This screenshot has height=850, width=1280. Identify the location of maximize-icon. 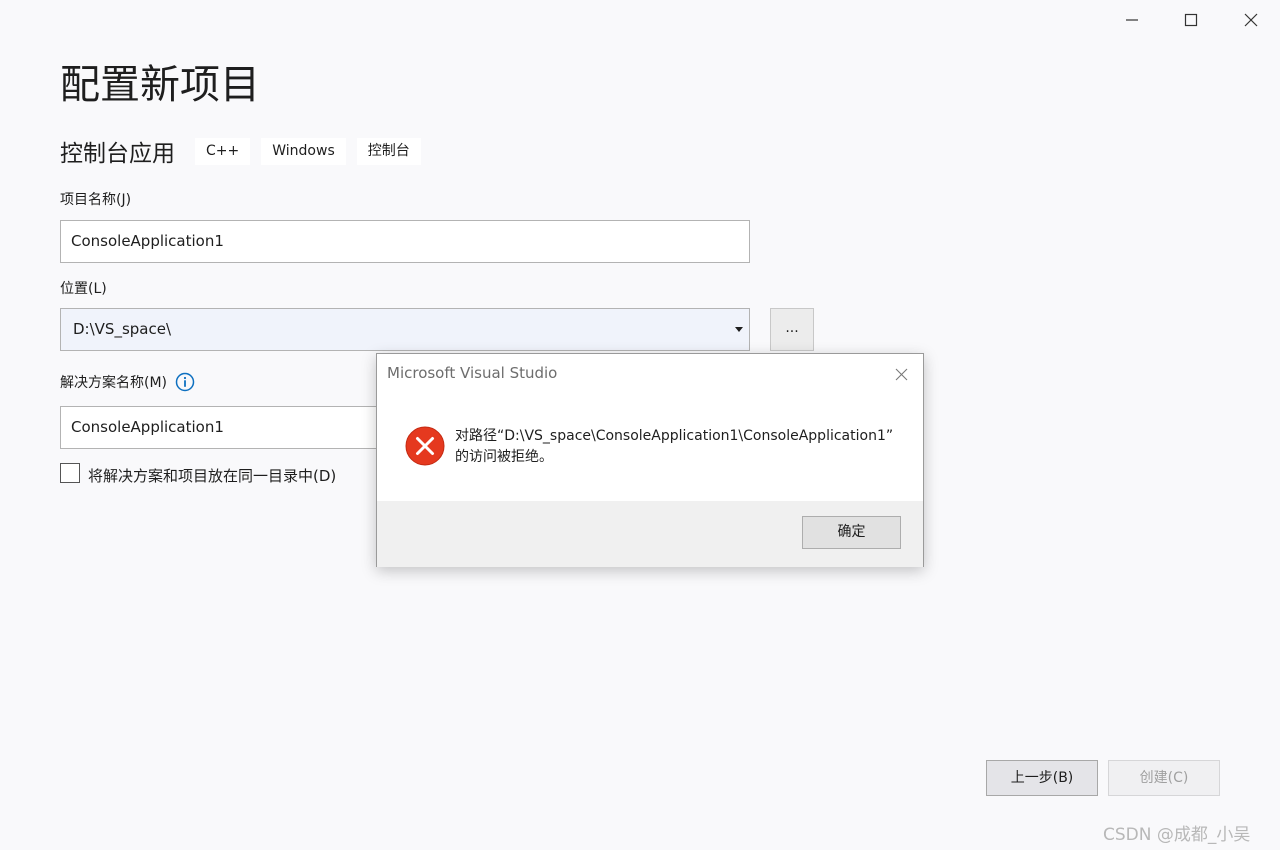
(1191, 20).